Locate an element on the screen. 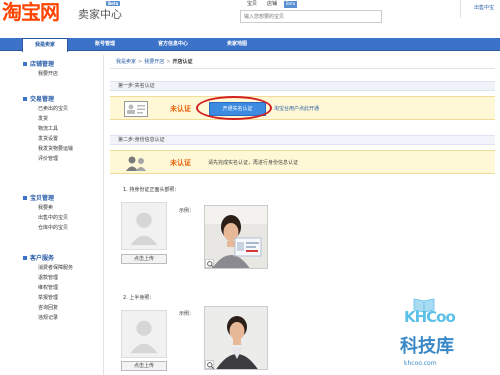 Image resolution: width=500 pixels, height=375 pixels. avatar-placeholder is located at coordinates (144, 226).